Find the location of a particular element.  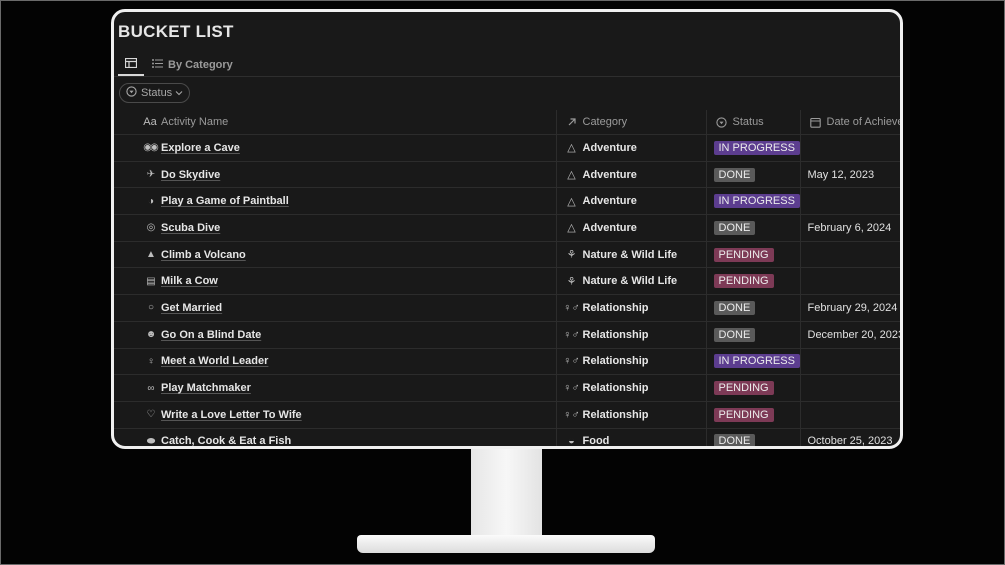

date-cell: October 25, 2023 is located at coordinates (849, 437).